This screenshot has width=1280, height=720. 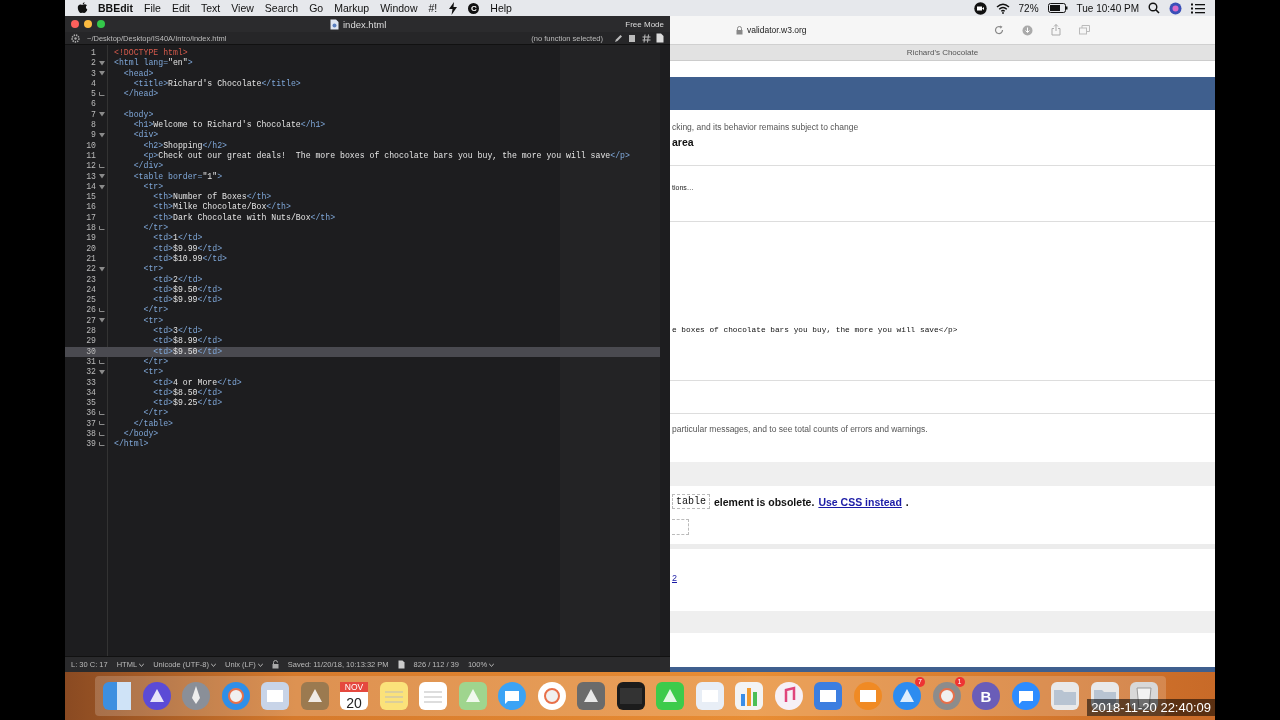 What do you see at coordinates (180, 8) in the screenshot?
I see `menu-item: Edit` at bounding box center [180, 8].